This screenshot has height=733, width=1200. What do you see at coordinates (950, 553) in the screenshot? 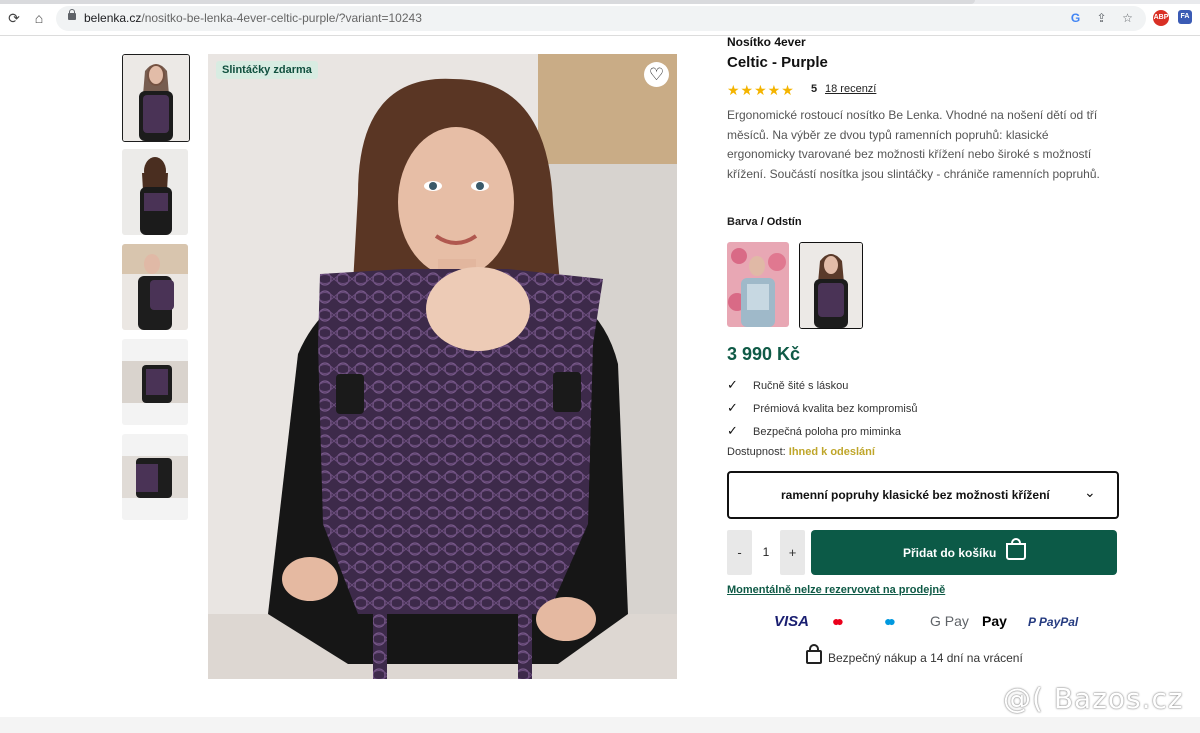
I see `add-to-cart-label: Přidat do košíku` at bounding box center [950, 553].